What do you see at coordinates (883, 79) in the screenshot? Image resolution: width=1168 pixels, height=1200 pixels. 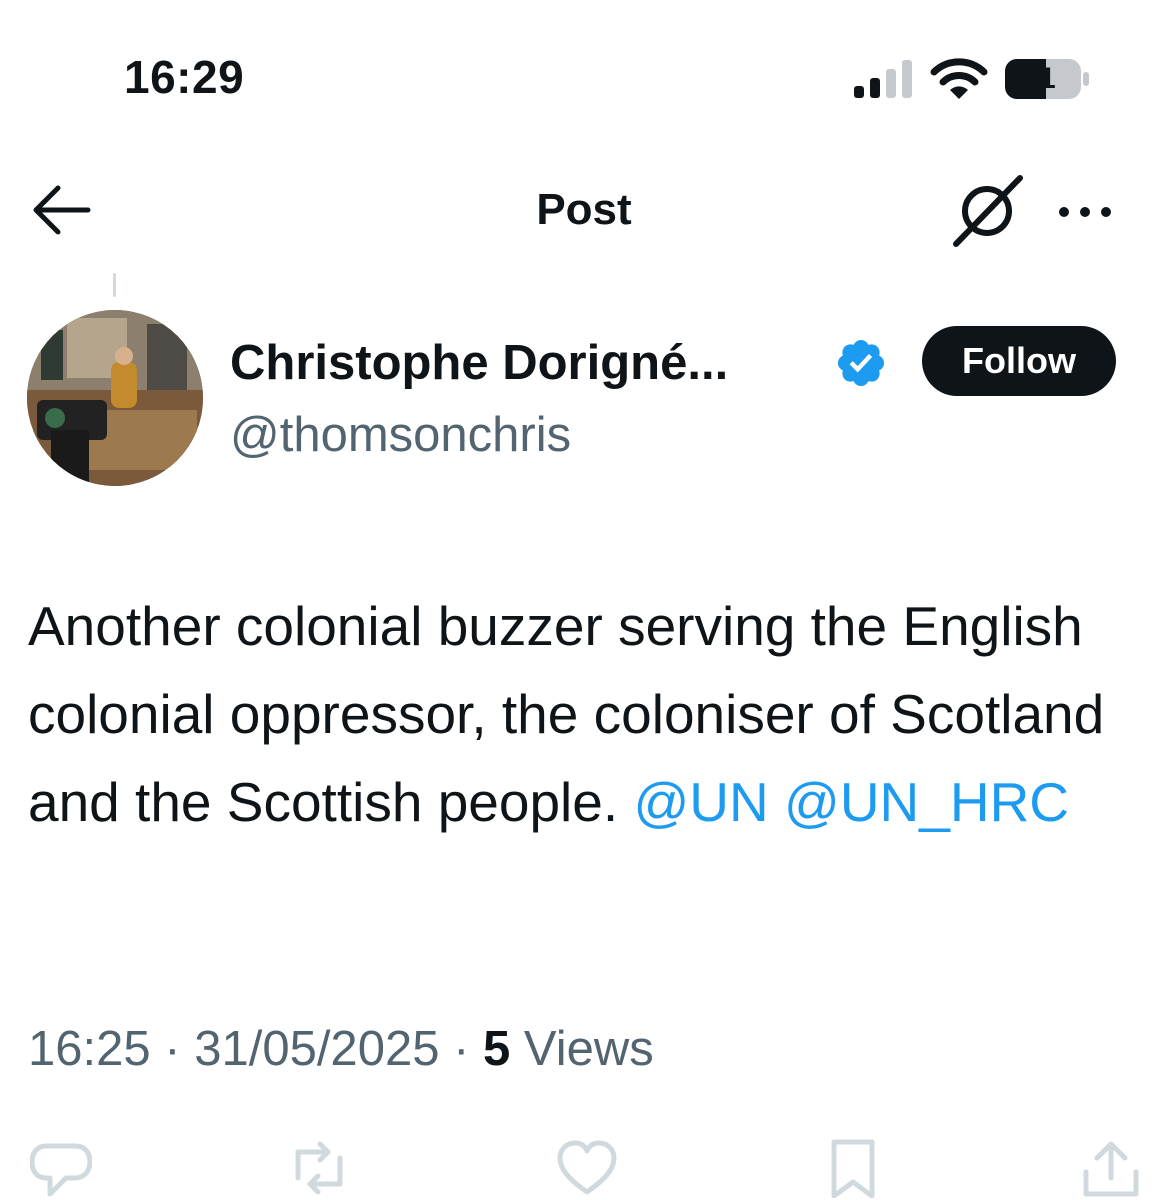 I see `cellular-signal-icon` at bounding box center [883, 79].